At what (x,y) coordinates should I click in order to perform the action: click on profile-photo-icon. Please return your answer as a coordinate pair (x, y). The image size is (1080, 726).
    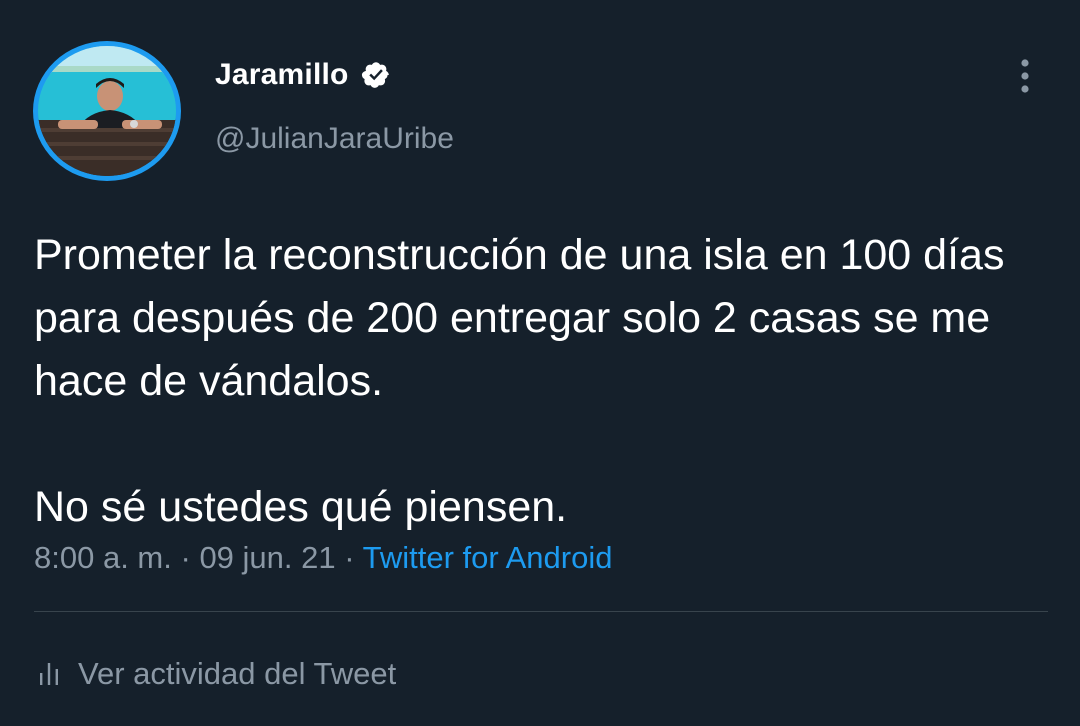
    Looking at the image, I should click on (107, 111).